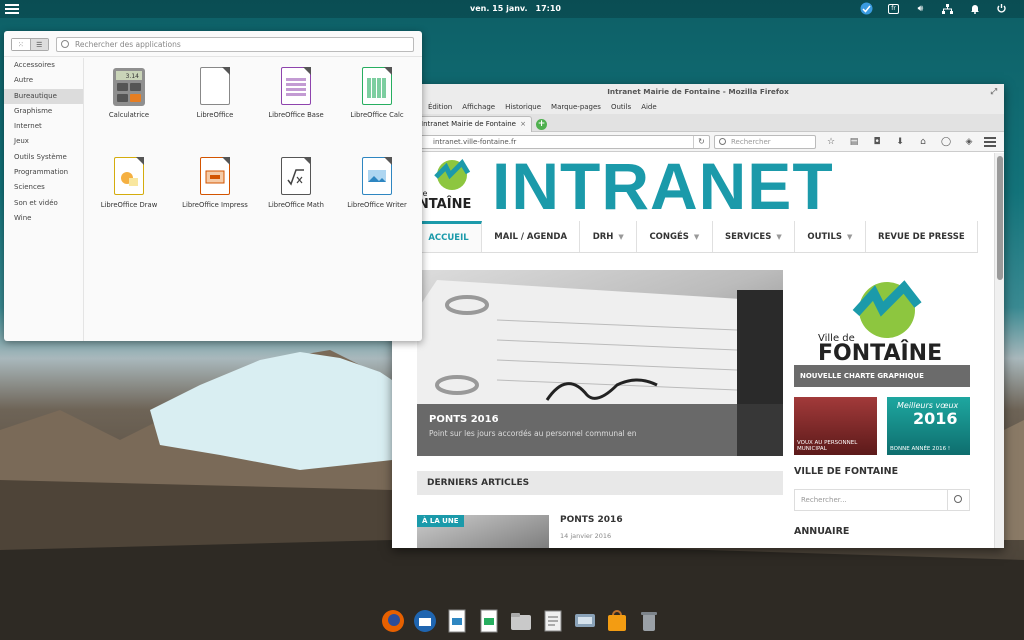 Image resolution: width=1024 pixels, height=640 pixels. I want to click on app-label: LibreOffice Base, so click(296, 115).